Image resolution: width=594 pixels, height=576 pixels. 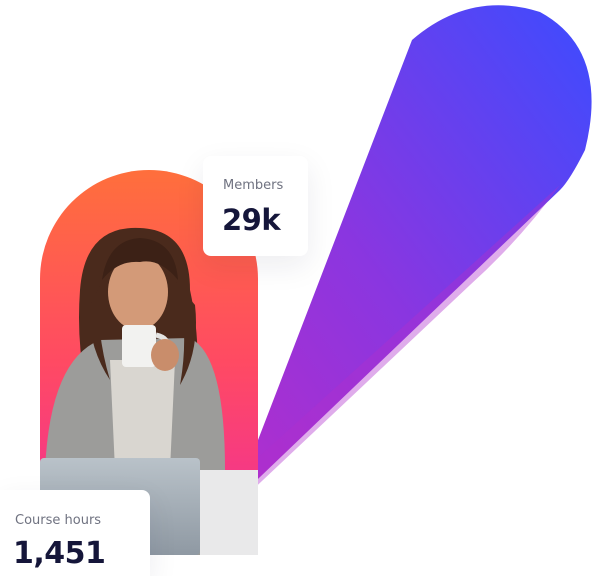 What do you see at coordinates (59, 553) in the screenshot?
I see `course-hours-value: 1,451` at bounding box center [59, 553].